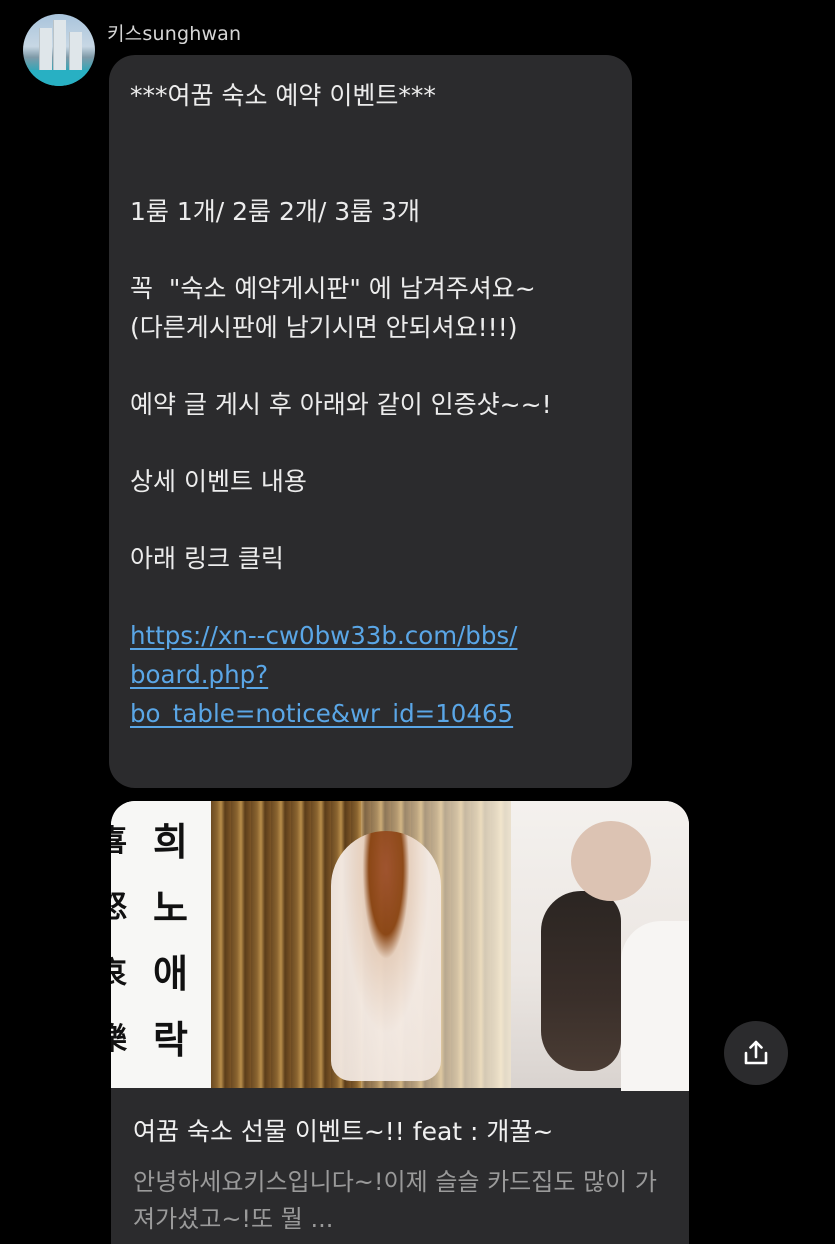  Describe the element at coordinates (581, 981) in the screenshot. I see `portrait-hair` at that location.